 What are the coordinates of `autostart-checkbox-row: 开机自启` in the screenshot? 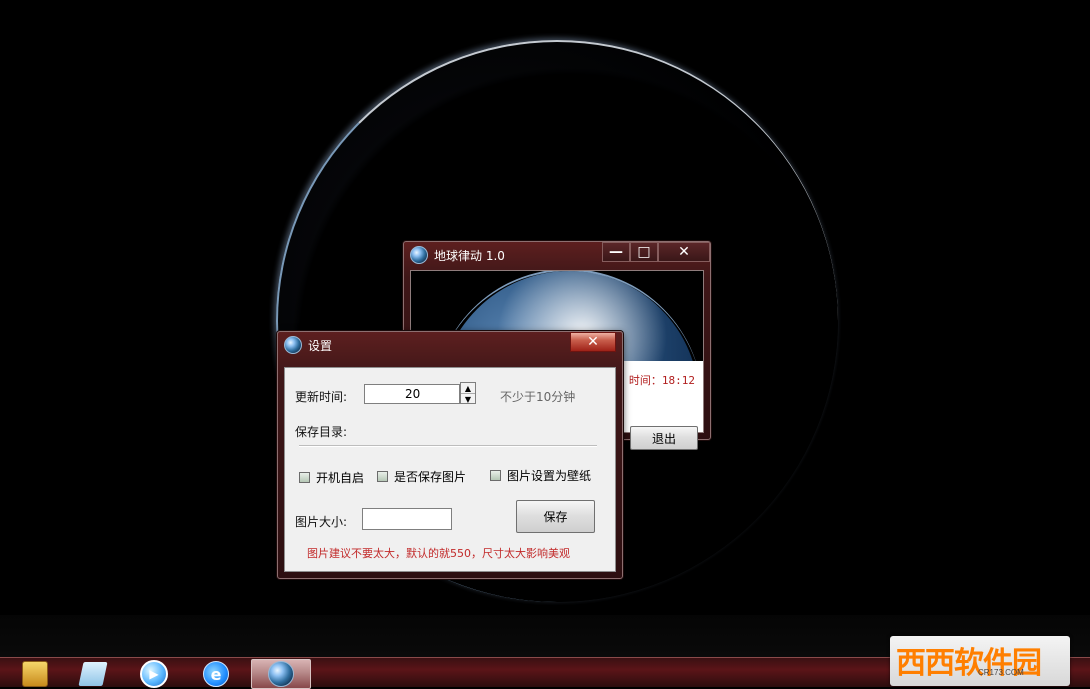 It's located at (331, 477).